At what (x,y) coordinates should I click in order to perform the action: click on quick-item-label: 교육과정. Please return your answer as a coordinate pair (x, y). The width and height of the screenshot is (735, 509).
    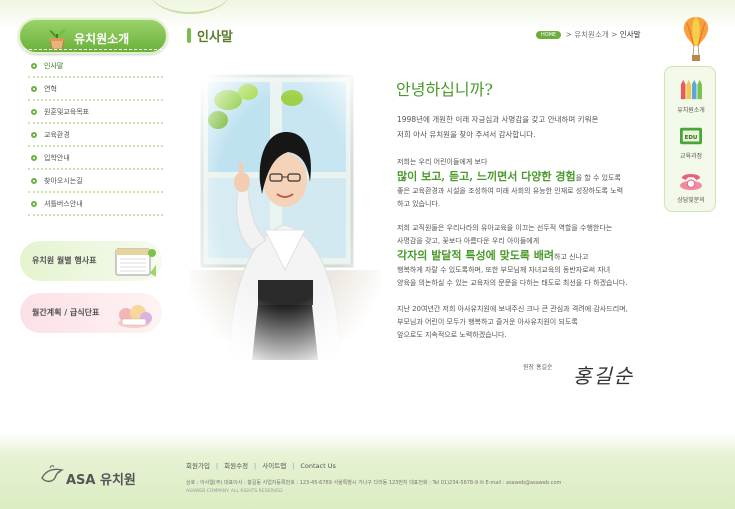
    Looking at the image, I should click on (691, 156).